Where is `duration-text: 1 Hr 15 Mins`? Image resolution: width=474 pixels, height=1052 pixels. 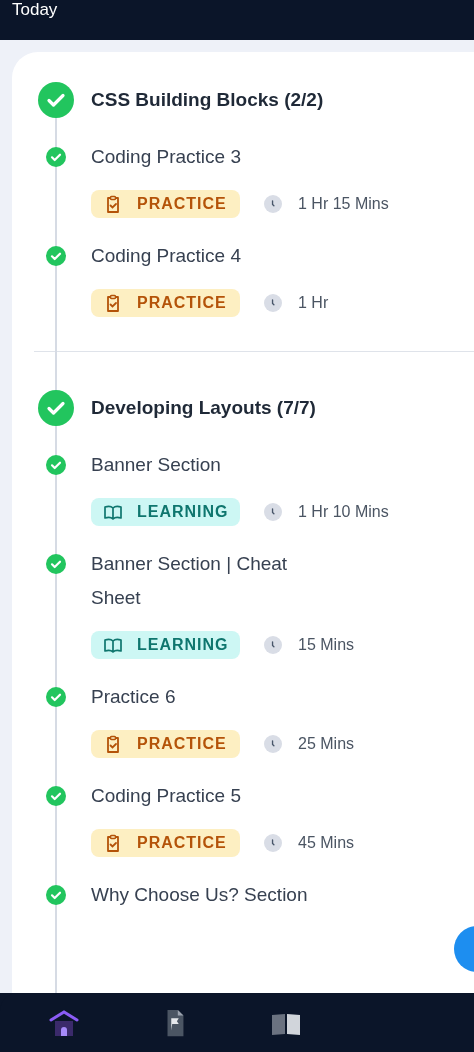
duration-text: 1 Hr 15 Mins is located at coordinates (343, 204).